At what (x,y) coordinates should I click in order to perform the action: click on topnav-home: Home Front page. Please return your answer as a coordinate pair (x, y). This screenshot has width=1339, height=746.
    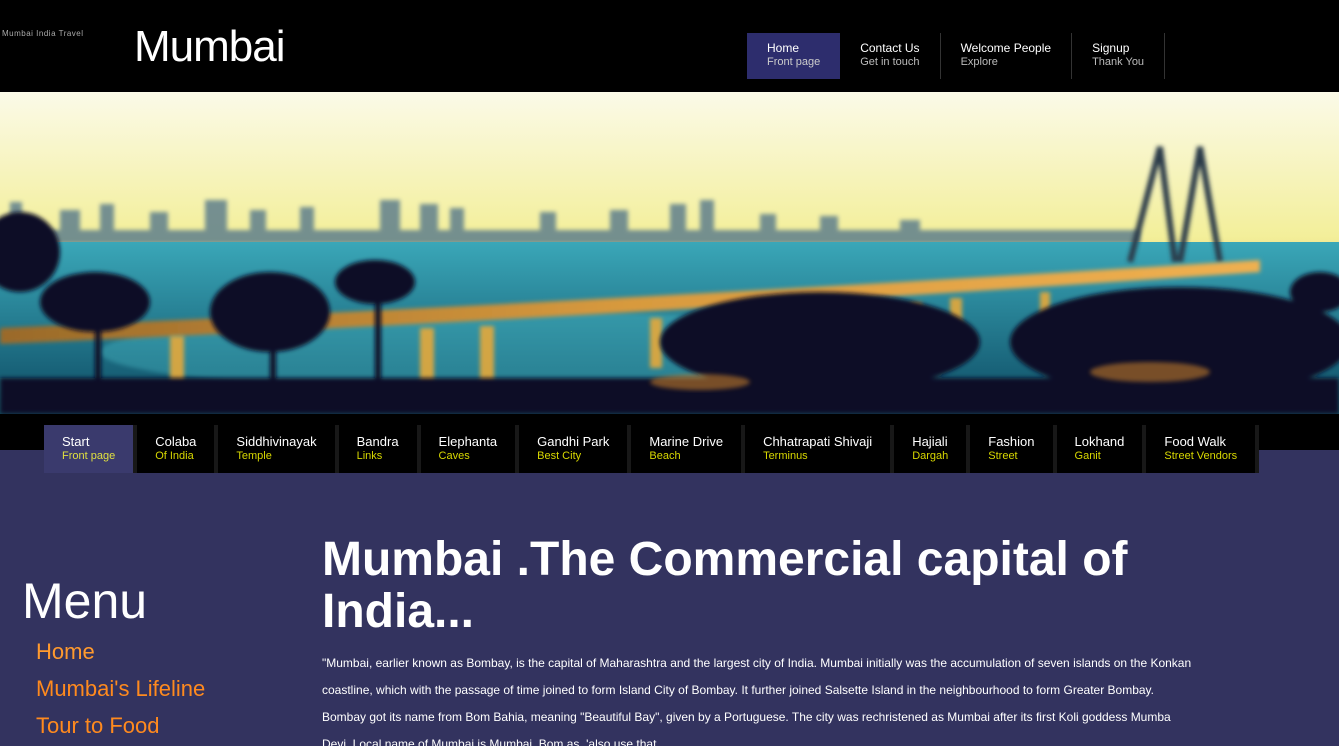
    Looking at the image, I should click on (794, 56).